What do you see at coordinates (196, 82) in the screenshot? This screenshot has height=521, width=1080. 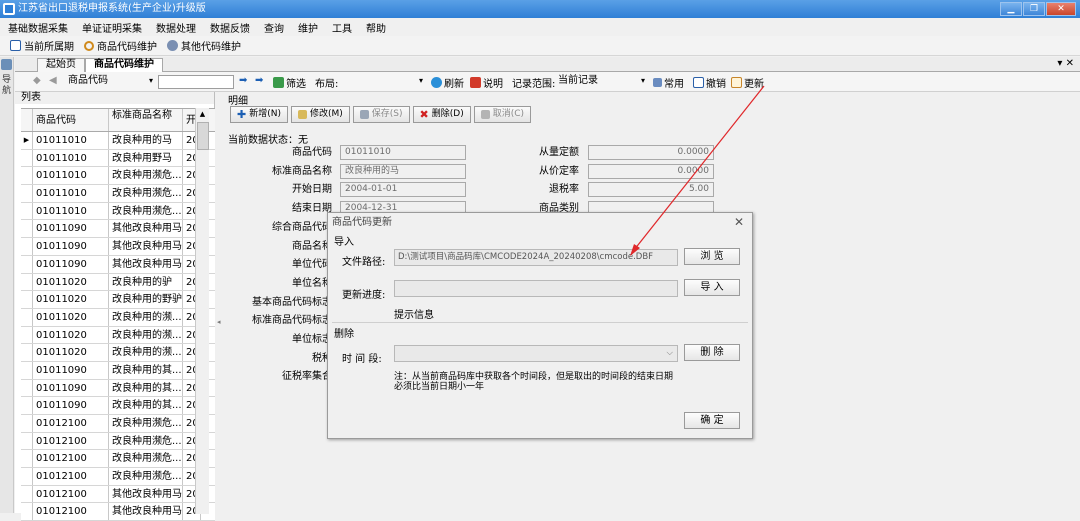 I see `search-input` at bounding box center [196, 82].